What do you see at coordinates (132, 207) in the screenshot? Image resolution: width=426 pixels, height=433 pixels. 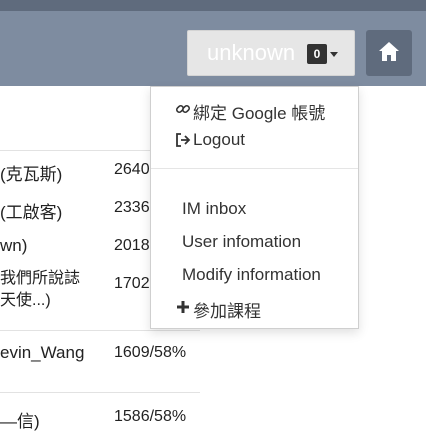 I see `table-cell-value: 2336` at bounding box center [132, 207].